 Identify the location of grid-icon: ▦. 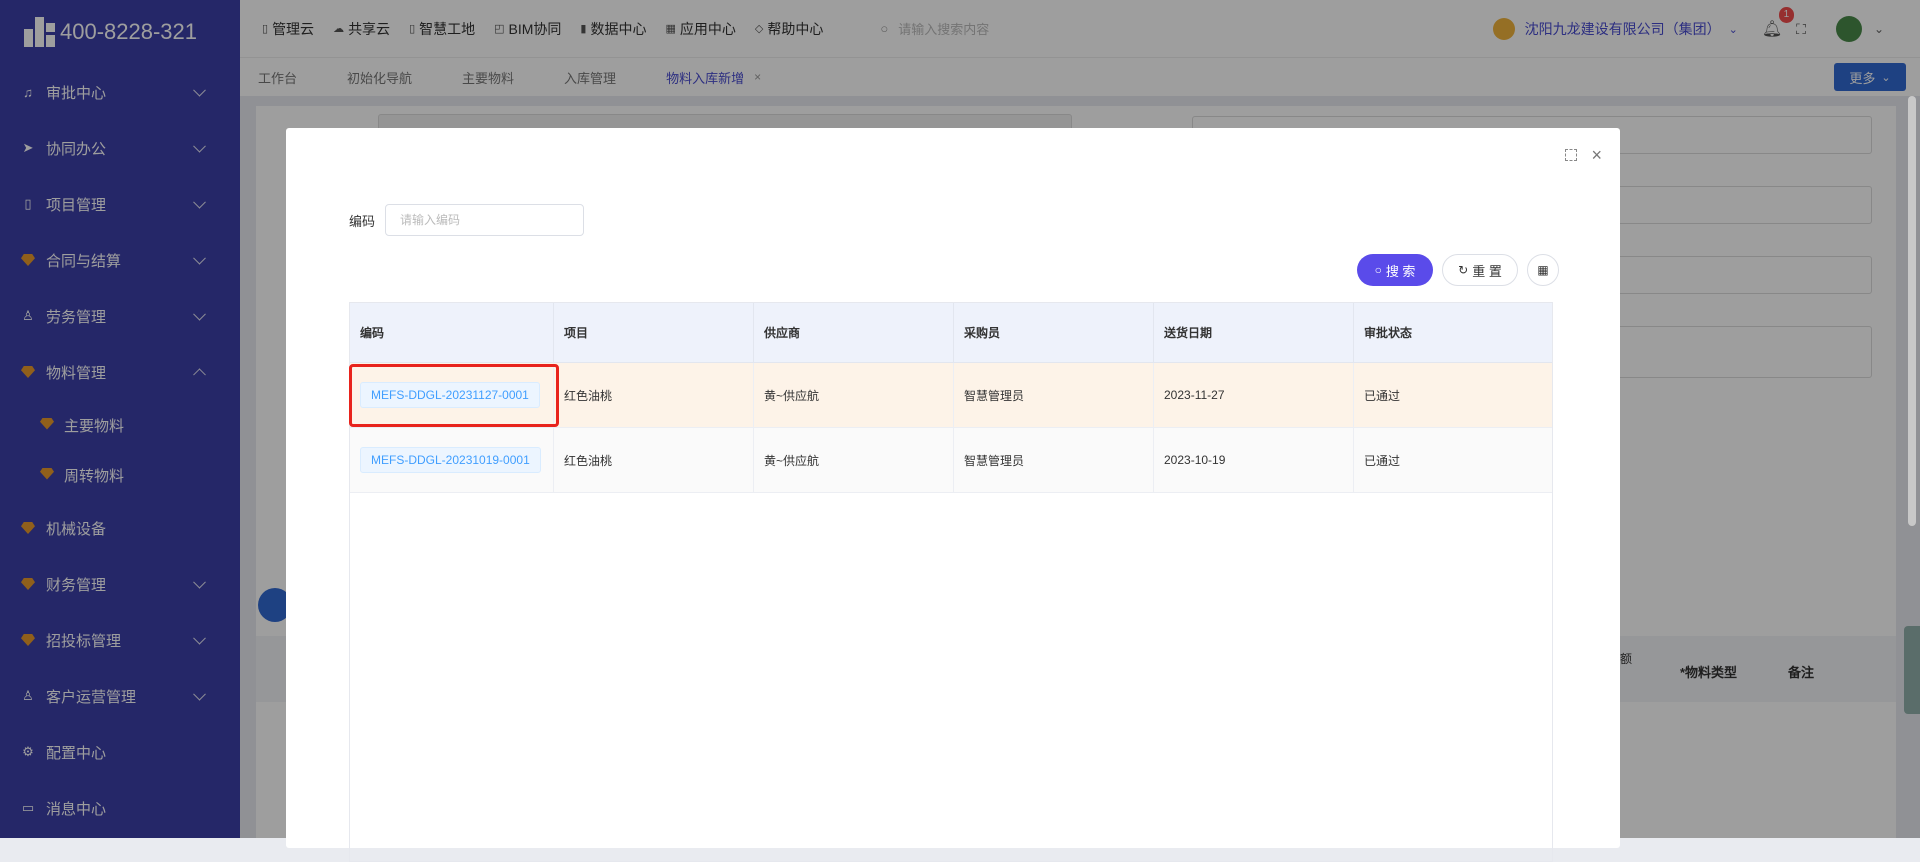
(1543, 270).